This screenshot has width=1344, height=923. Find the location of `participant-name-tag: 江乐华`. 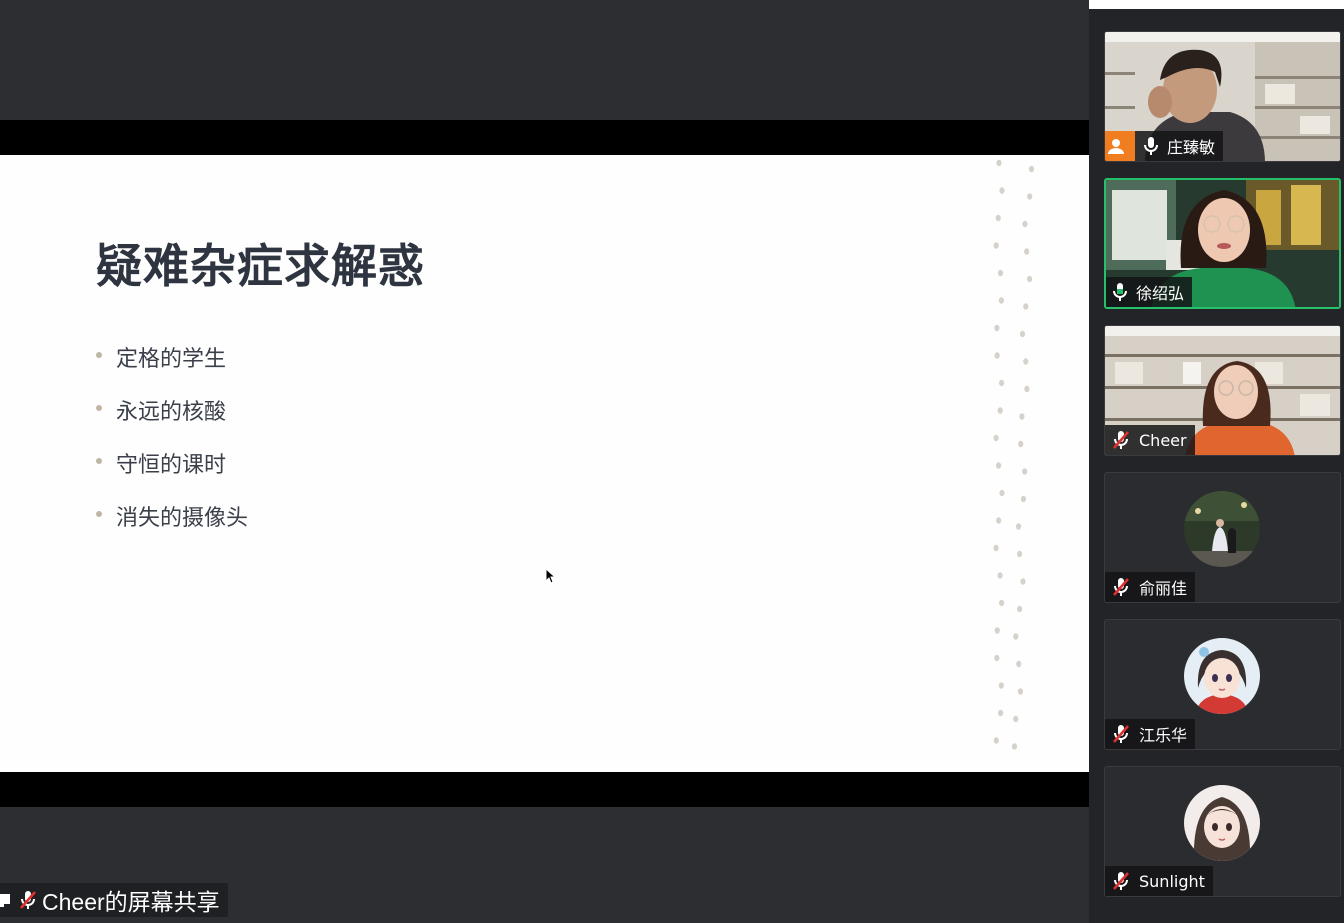

participant-name-tag: 江乐华 is located at coordinates (1150, 734).